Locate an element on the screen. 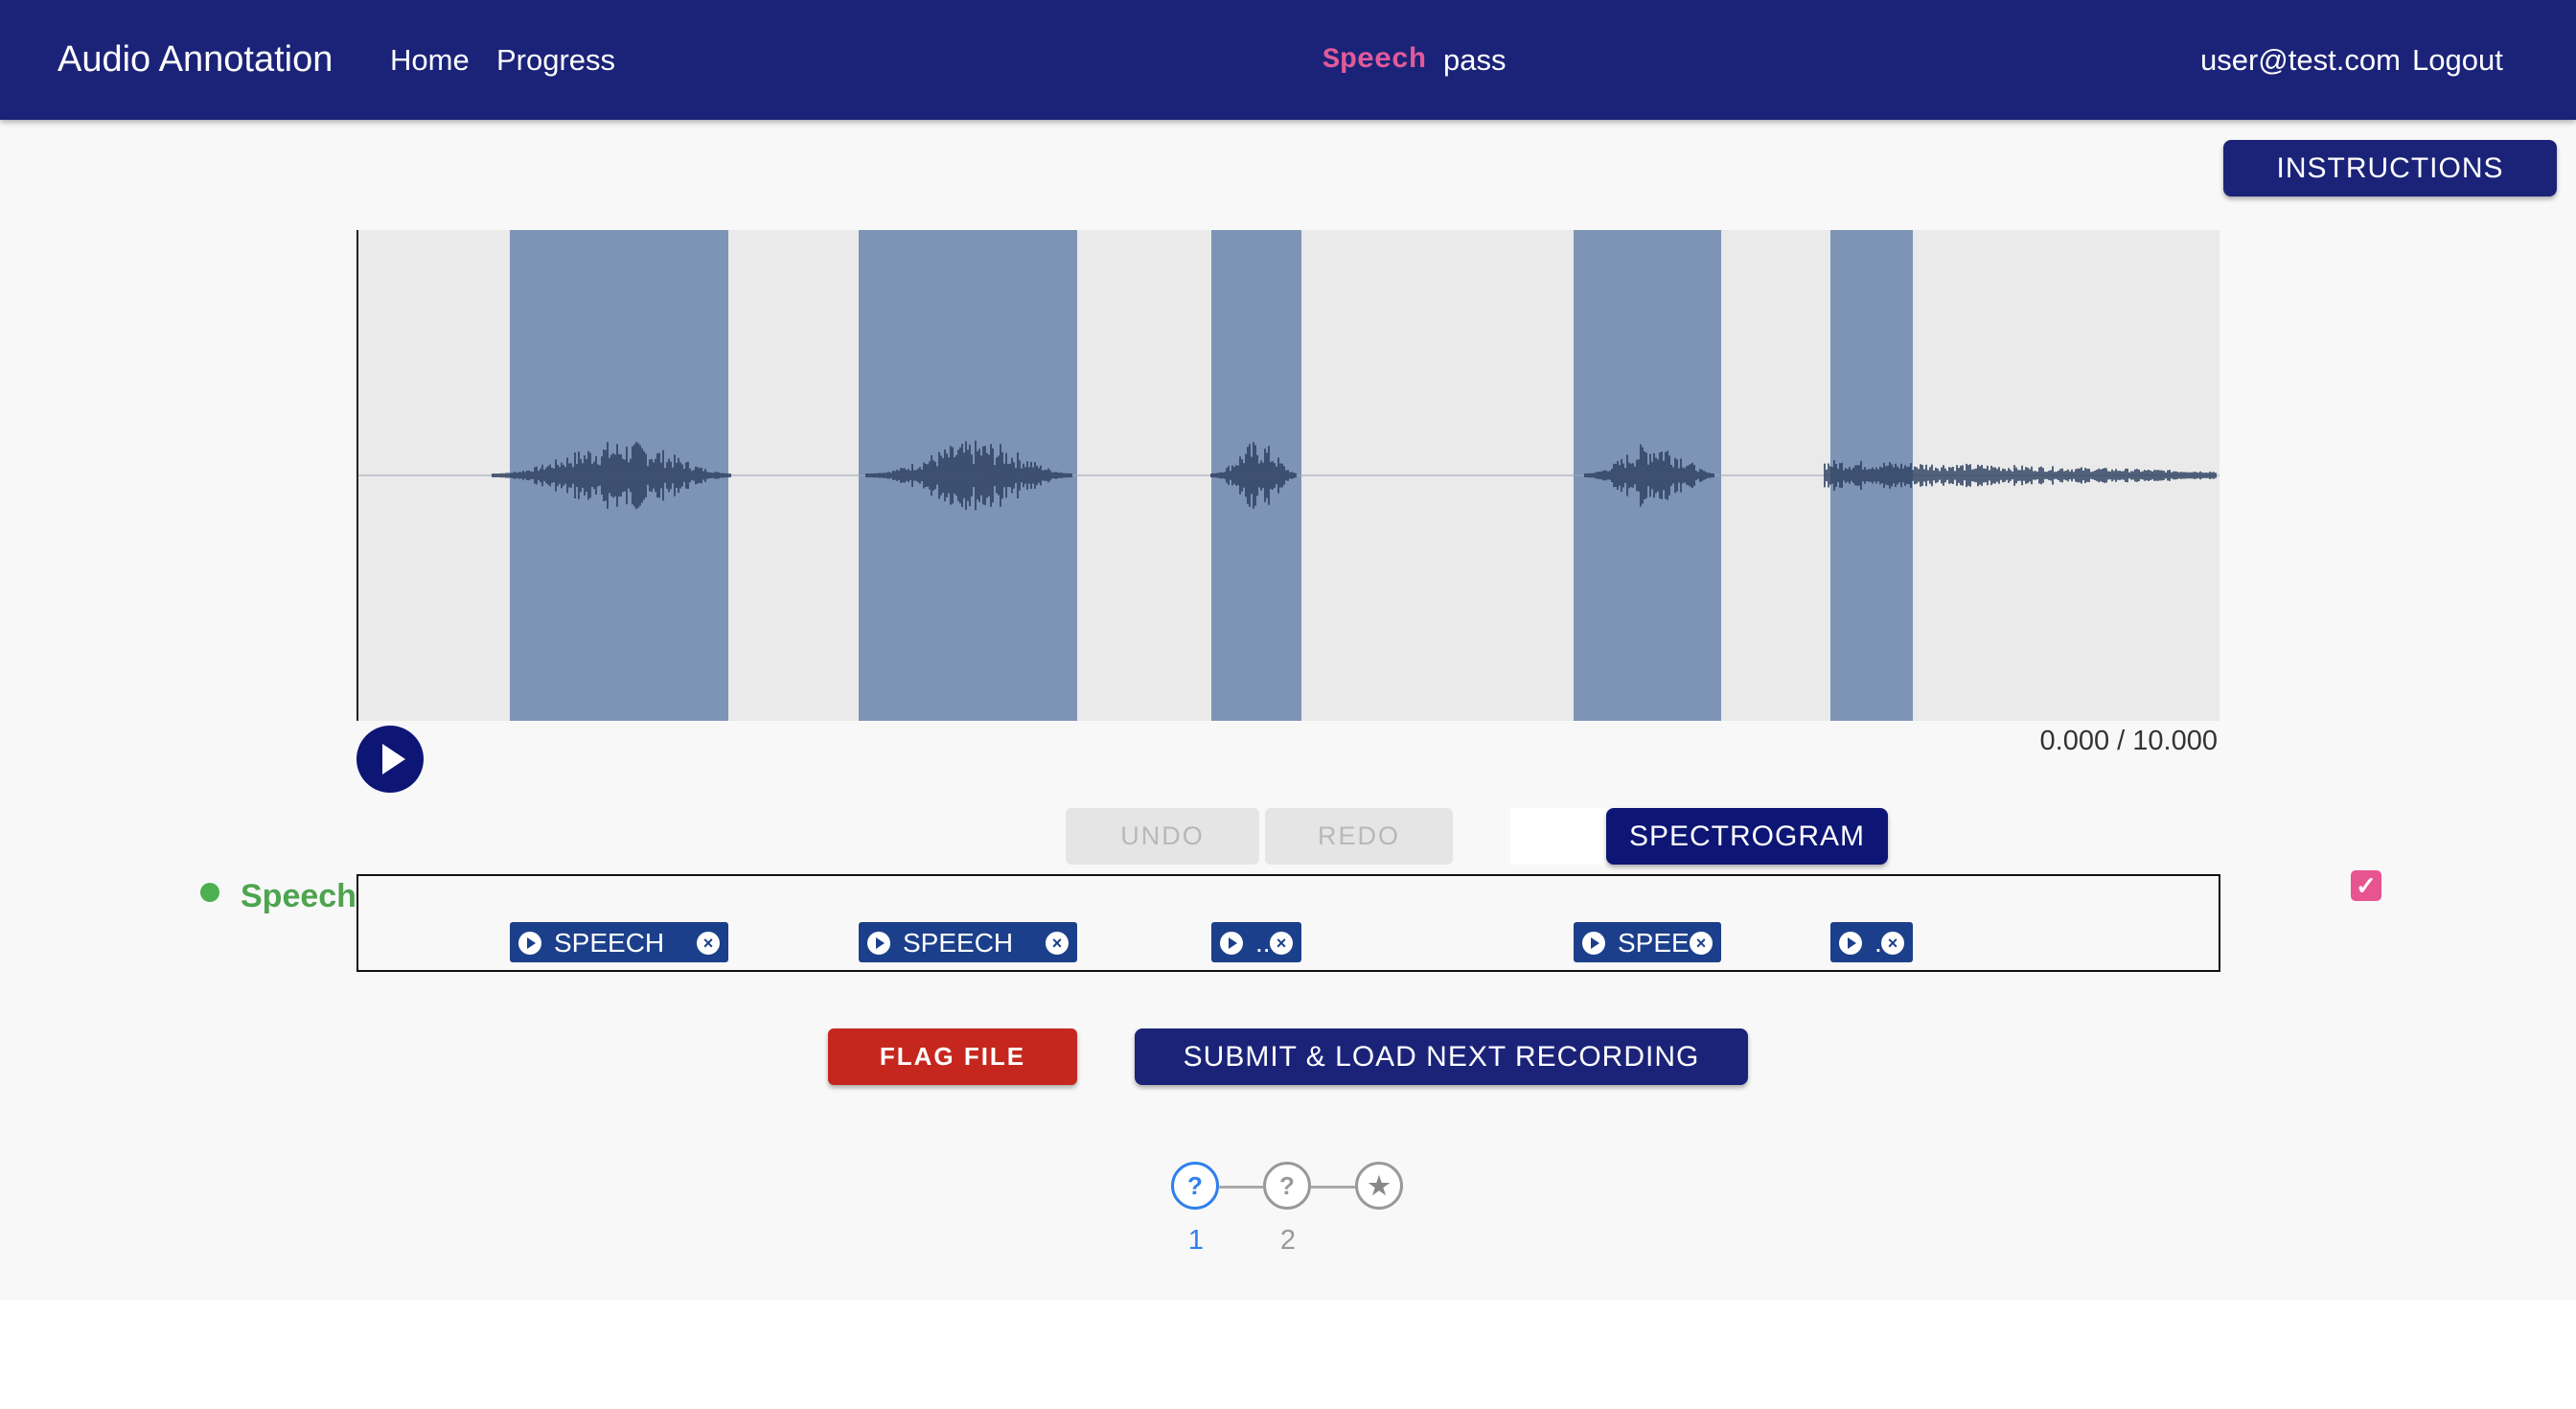 Image resolution: width=2576 pixels, height=1409 pixels. track-checkbox: ✓ is located at coordinates (2366, 885).